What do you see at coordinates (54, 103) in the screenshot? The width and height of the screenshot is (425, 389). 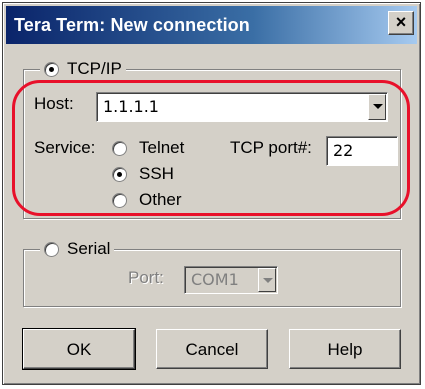 I see `host-label: Host:` at bounding box center [54, 103].